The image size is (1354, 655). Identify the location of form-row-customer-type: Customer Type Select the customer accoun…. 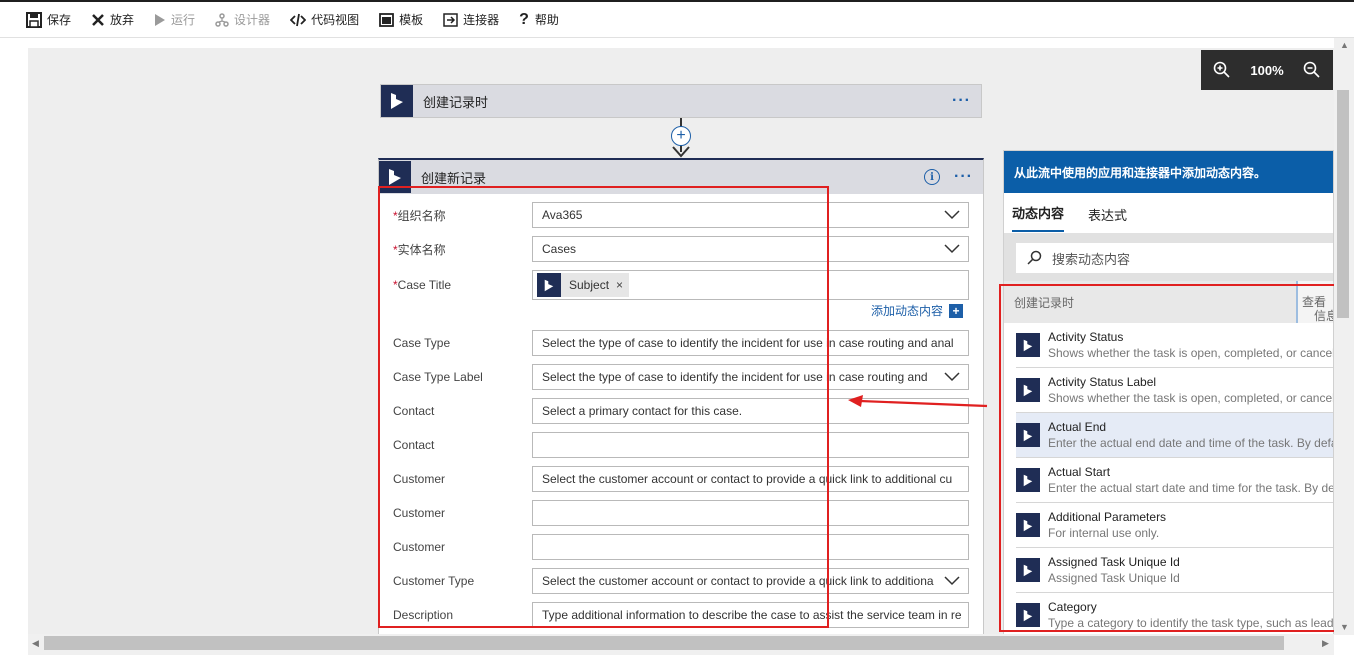
(681, 581).